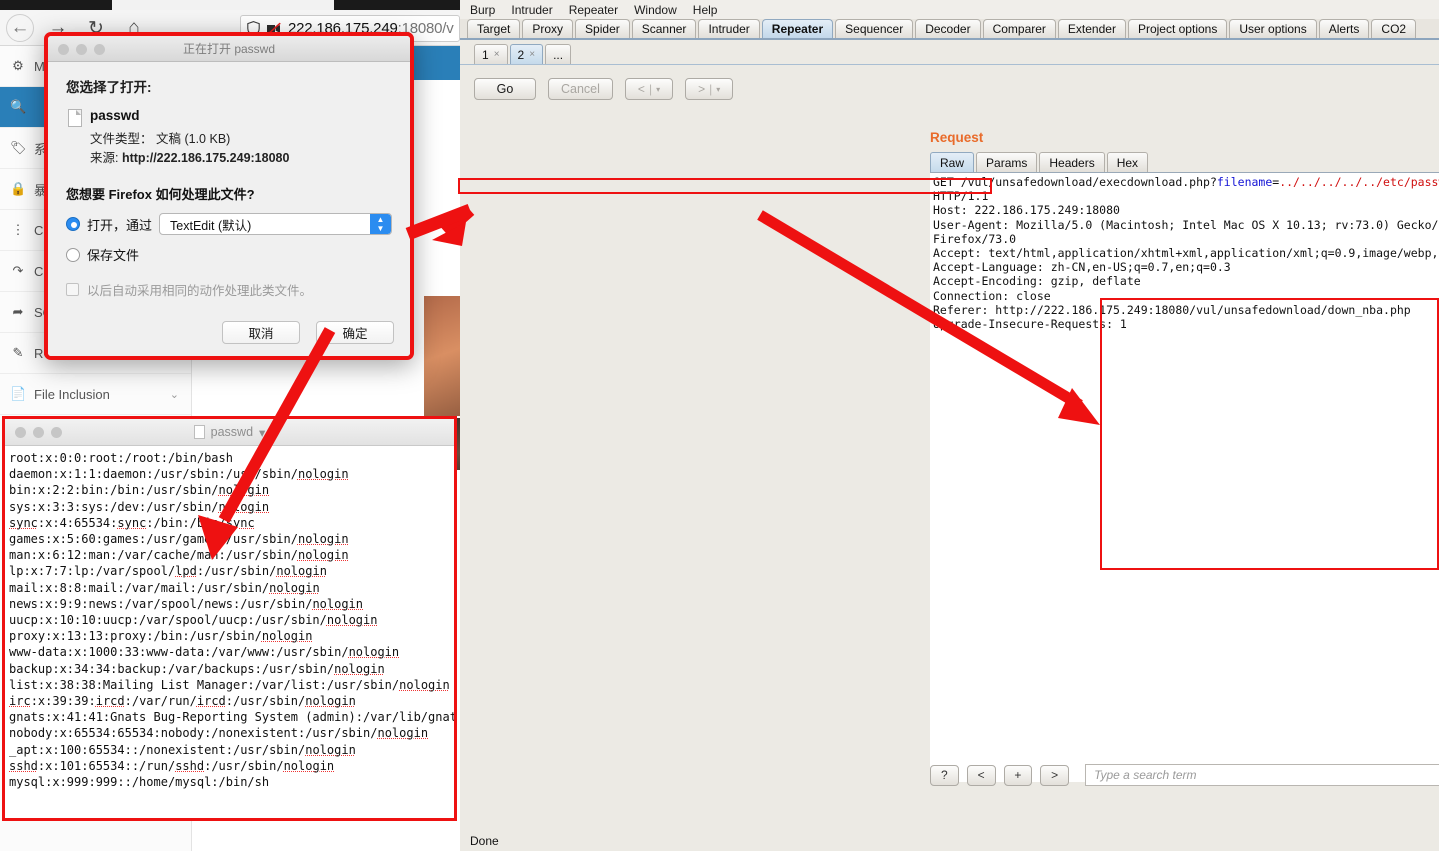 The height and width of the screenshot is (851, 1439). Describe the element at coordinates (705, 10) in the screenshot. I see `menu-item-help: Help` at that location.